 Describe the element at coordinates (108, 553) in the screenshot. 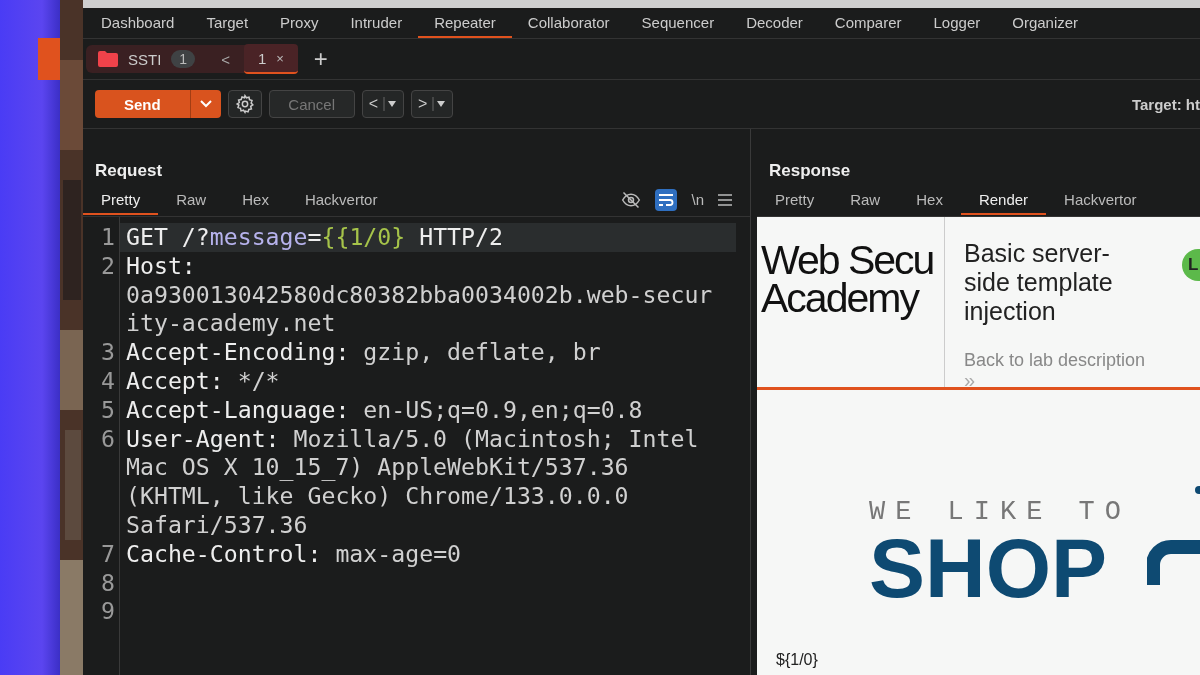

I see `line-number: 7` at that location.